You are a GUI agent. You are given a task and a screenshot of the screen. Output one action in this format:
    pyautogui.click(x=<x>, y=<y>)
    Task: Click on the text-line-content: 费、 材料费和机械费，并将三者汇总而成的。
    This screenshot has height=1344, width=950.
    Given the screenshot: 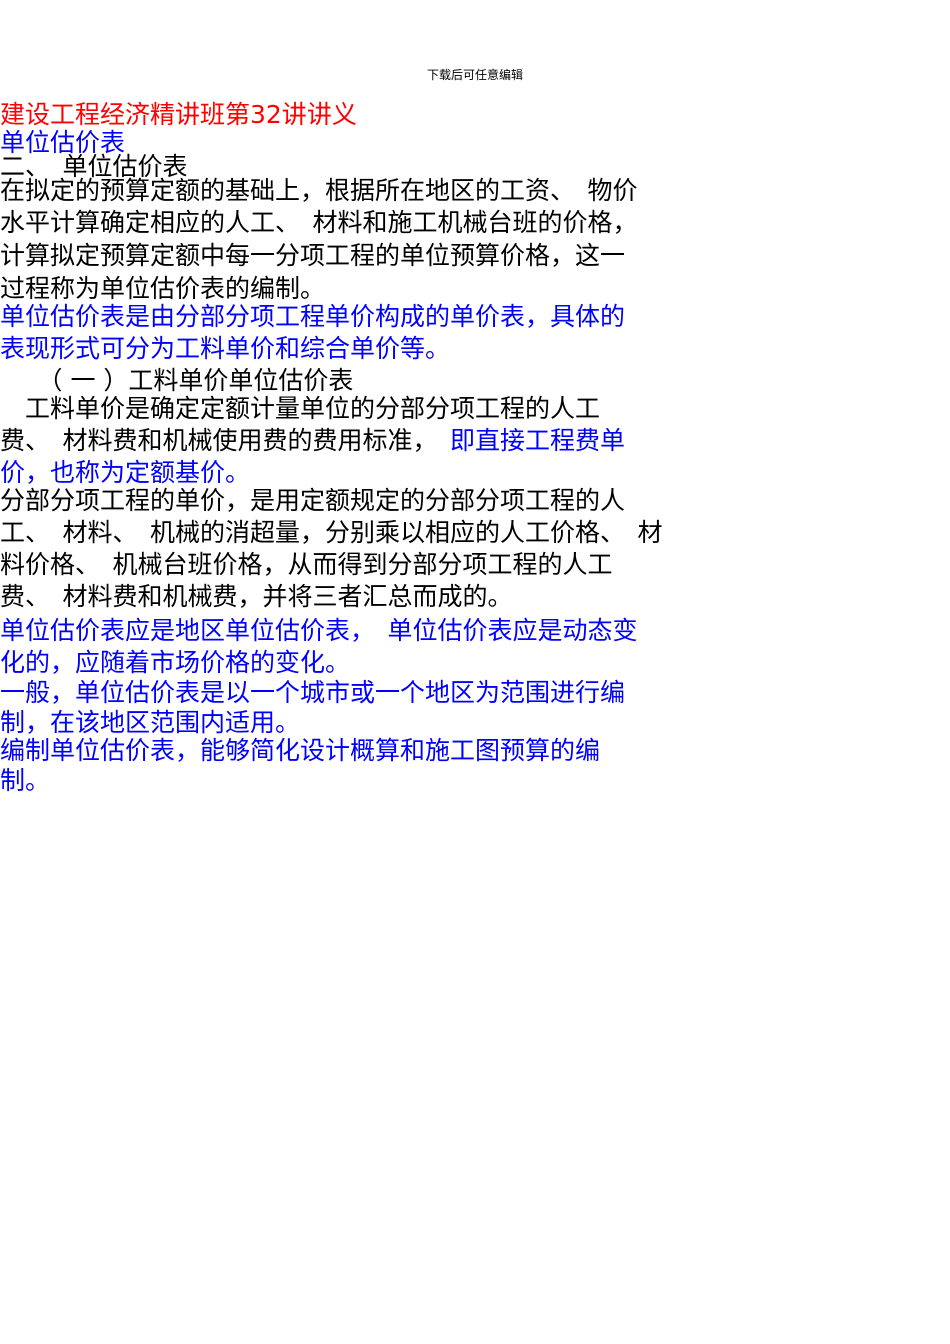 What is the action you would take?
    pyautogui.click(x=256, y=596)
    